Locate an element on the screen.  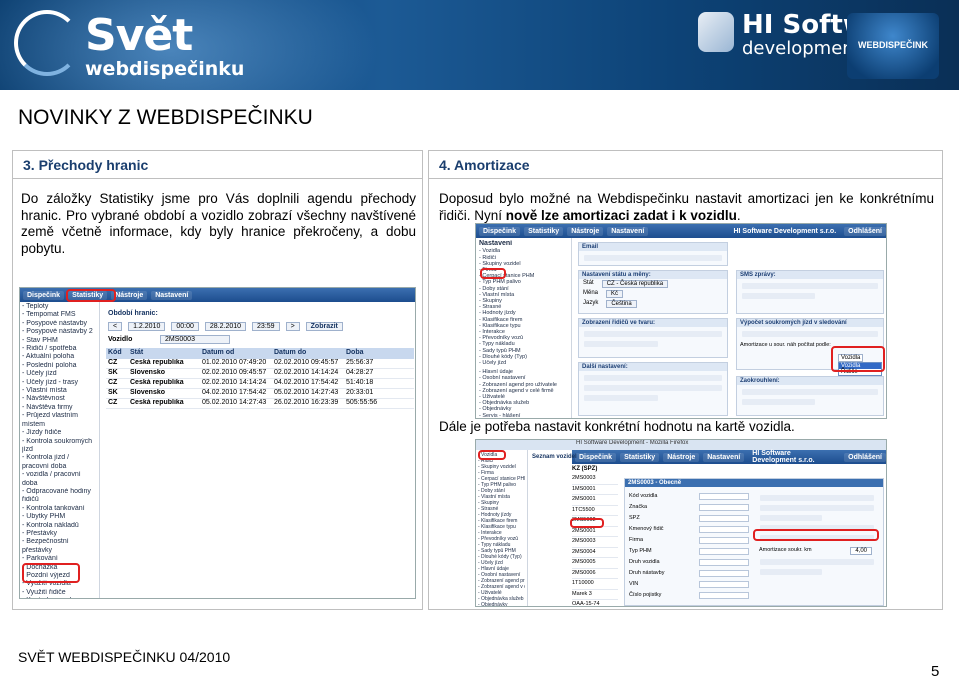
language-select: Čeština is located at coordinates (621, 304).